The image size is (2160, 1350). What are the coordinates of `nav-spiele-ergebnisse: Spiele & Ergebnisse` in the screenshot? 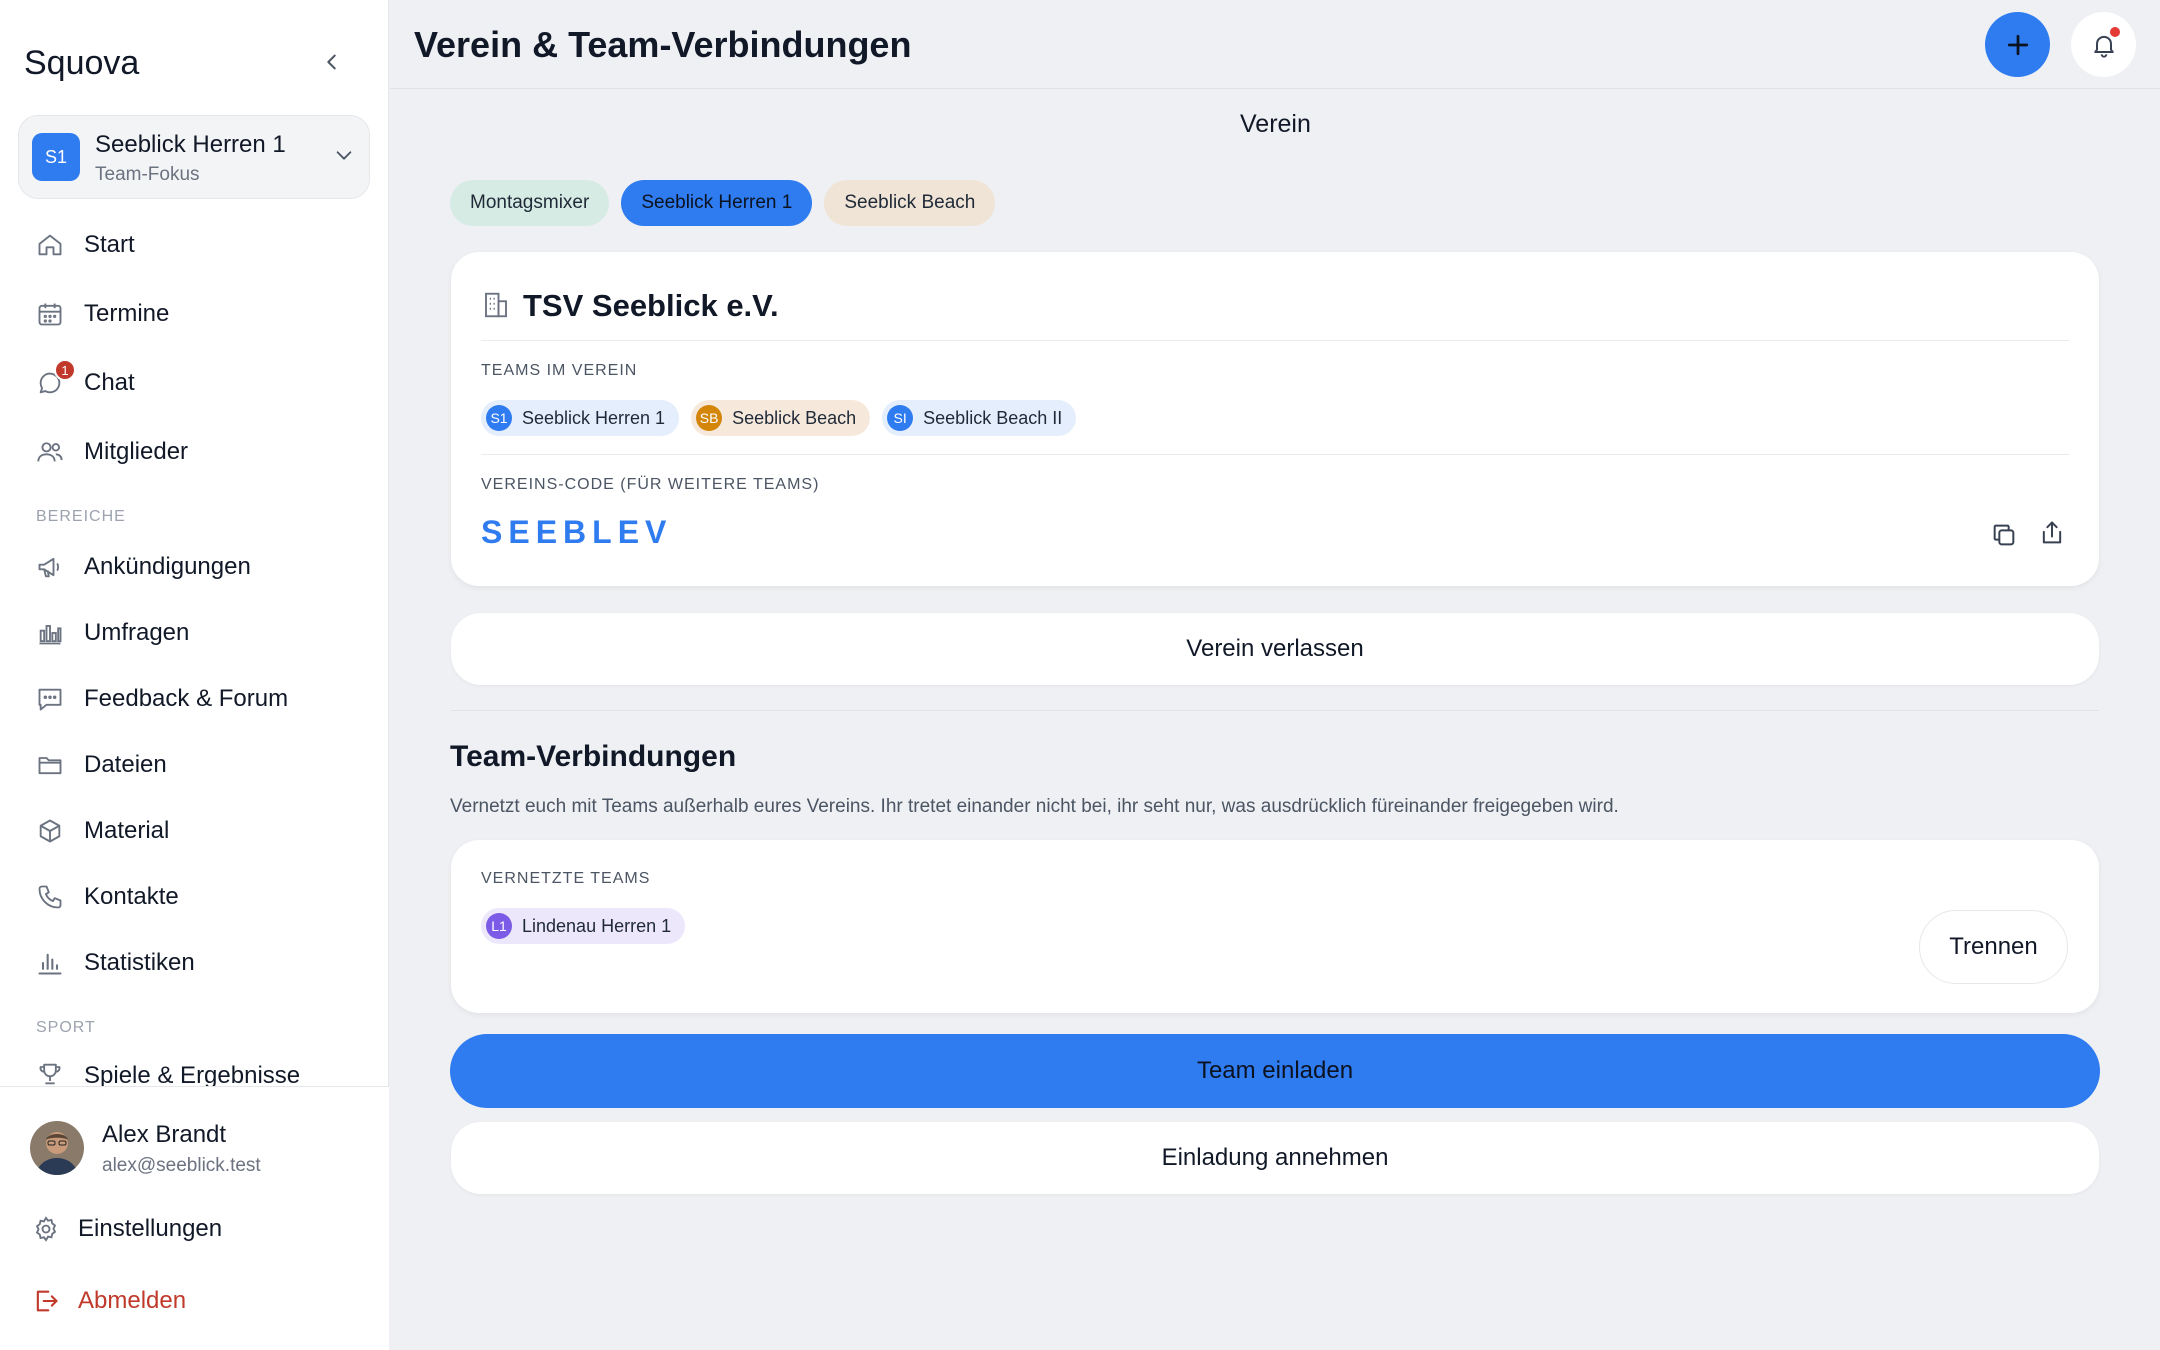 It's located at (194, 1069).